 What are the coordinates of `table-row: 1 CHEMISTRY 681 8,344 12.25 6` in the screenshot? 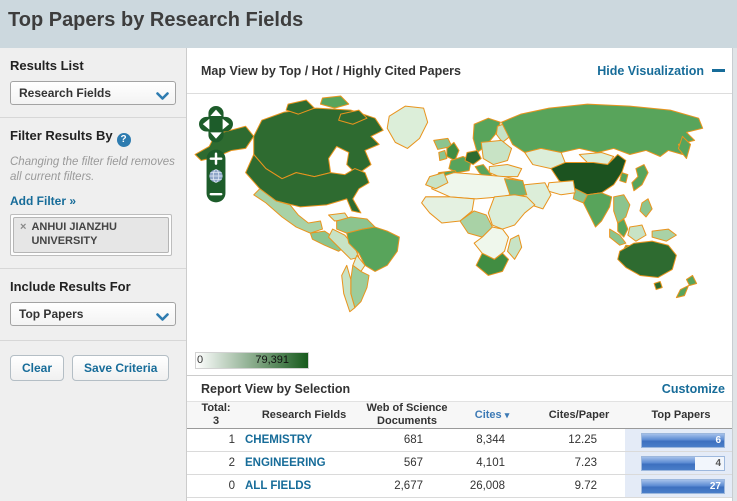 It's located at (462, 440).